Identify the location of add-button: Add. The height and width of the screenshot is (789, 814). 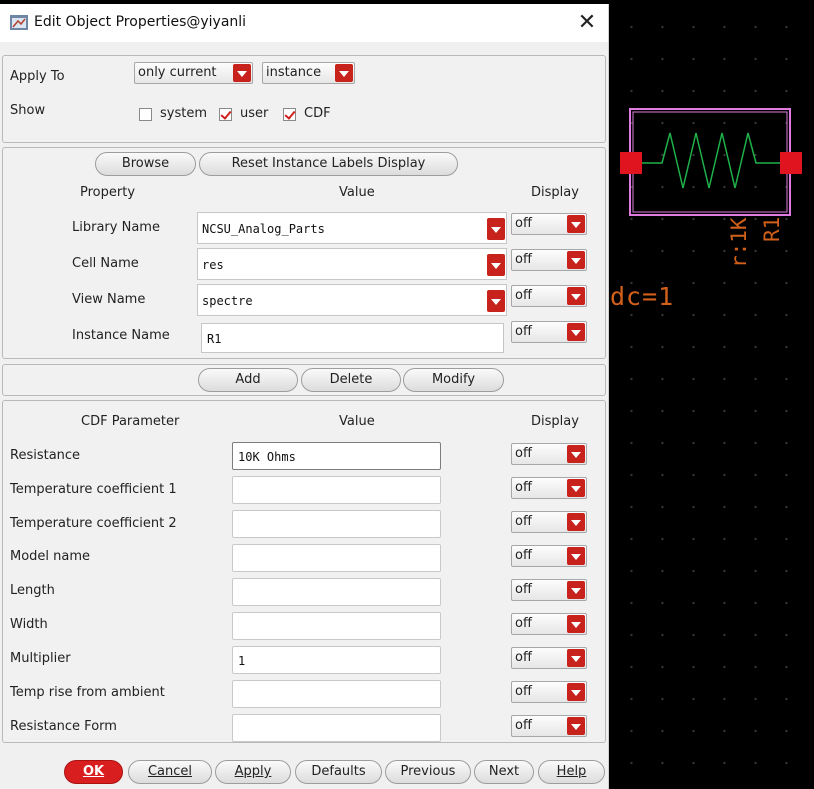
(248, 380).